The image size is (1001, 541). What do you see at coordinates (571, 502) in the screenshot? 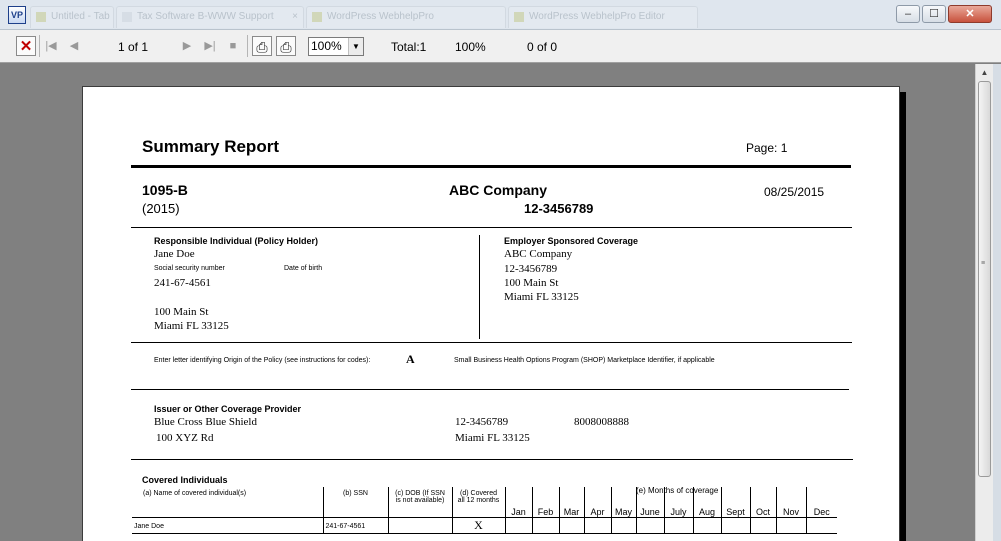
I see `month-header: Mar` at bounding box center [571, 502].